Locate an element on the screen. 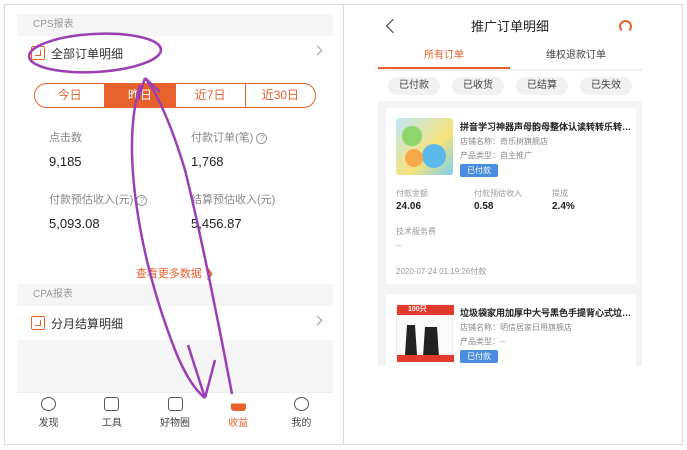  monthly-settlement-label: 分月结算明细 is located at coordinates (87, 323).